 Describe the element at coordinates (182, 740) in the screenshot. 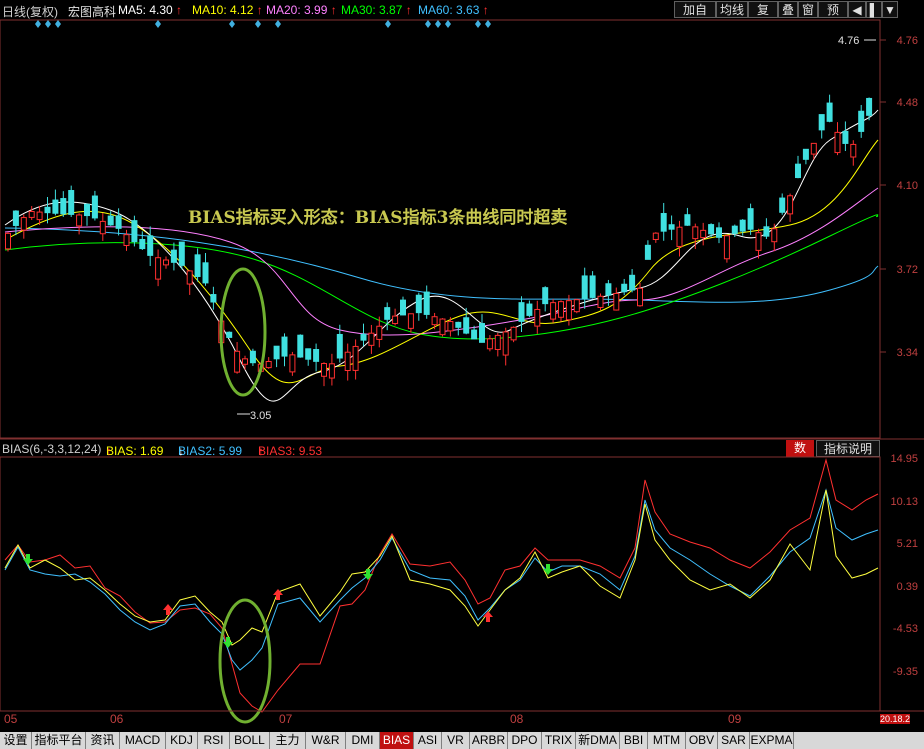

I see `tab-kdj: KDJ` at that location.